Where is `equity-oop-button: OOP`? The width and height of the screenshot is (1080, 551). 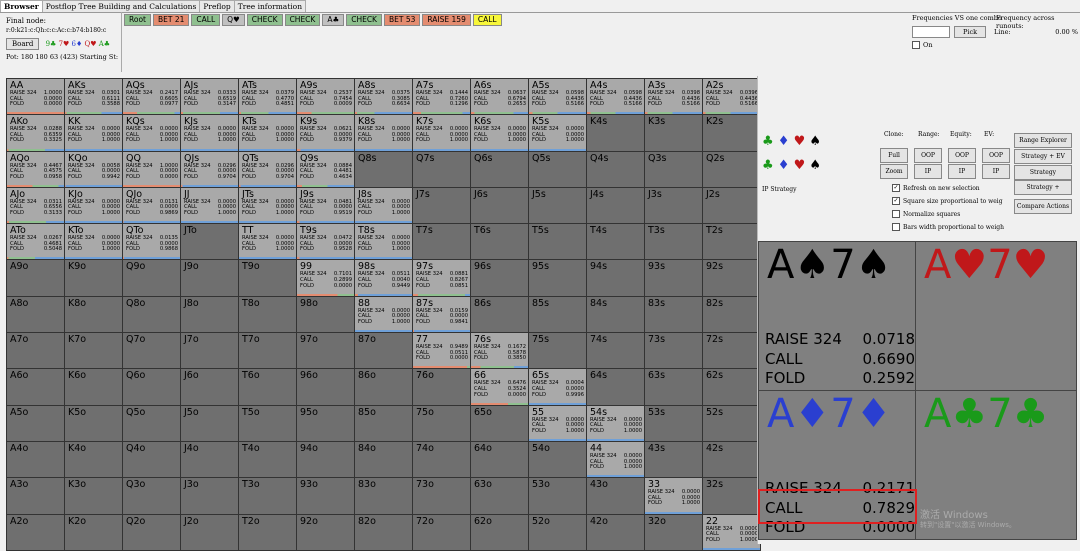
equity-oop-button: OOP is located at coordinates (962, 155).